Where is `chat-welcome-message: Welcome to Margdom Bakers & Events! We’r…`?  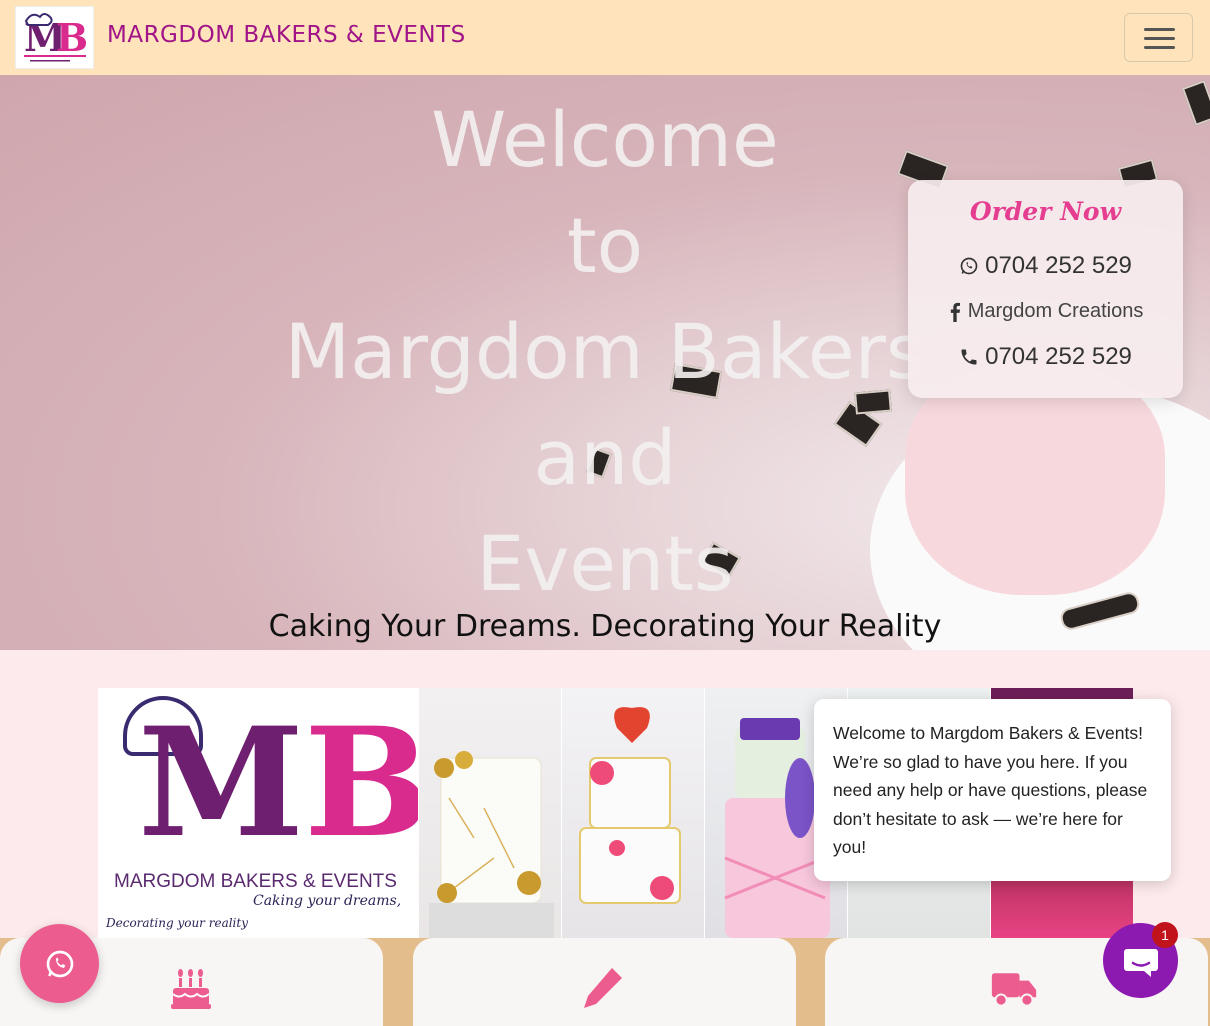
chat-welcome-message: Welcome to Margdom Bakers & Events! We’r… is located at coordinates (992, 790).